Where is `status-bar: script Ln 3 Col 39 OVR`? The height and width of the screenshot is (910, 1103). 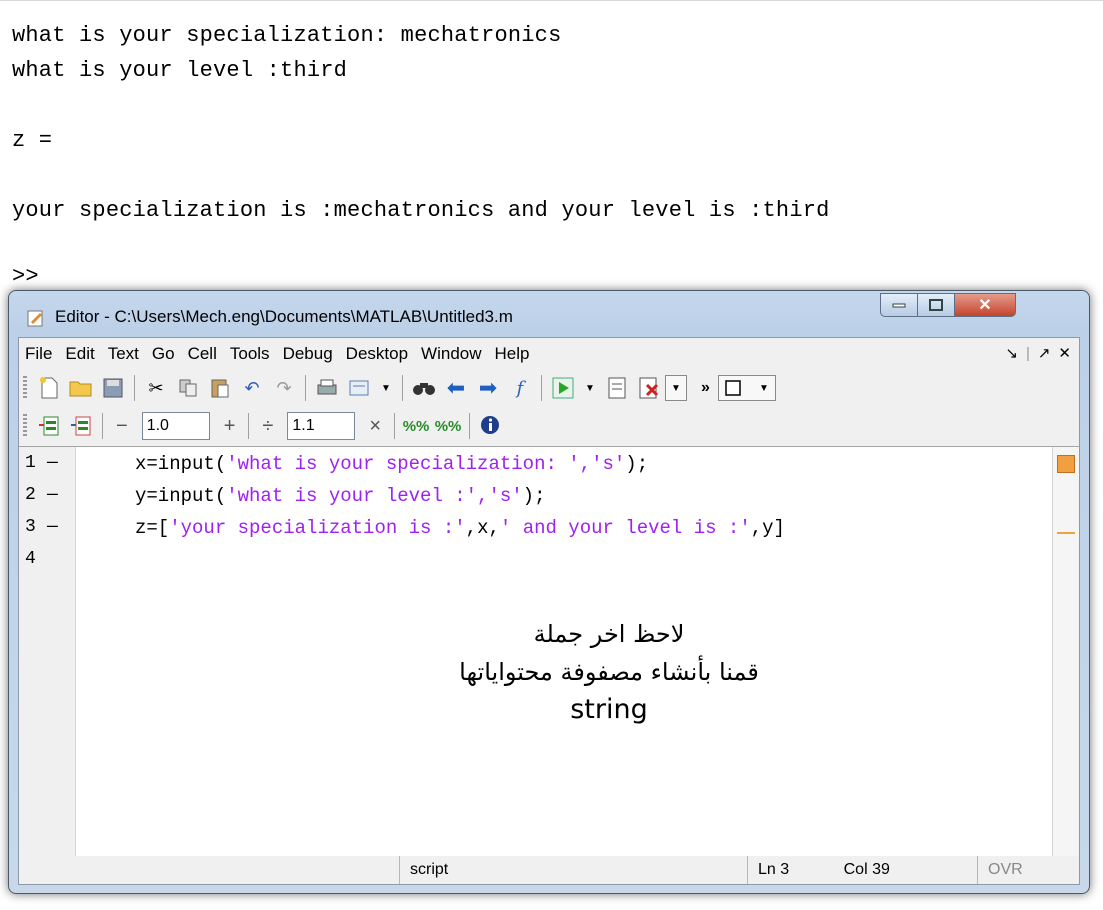
status-bar: script Ln 3 Col 39 OVR is located at coordinates (549, 870).